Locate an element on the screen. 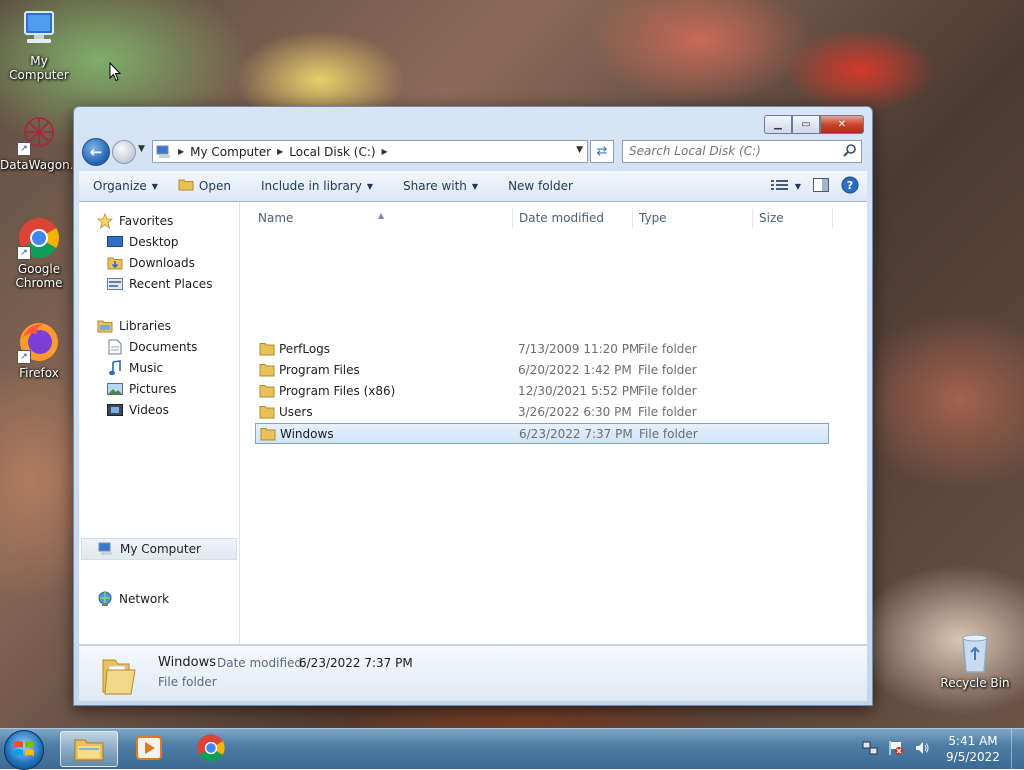  search-input is located at coordinates (726, 150).